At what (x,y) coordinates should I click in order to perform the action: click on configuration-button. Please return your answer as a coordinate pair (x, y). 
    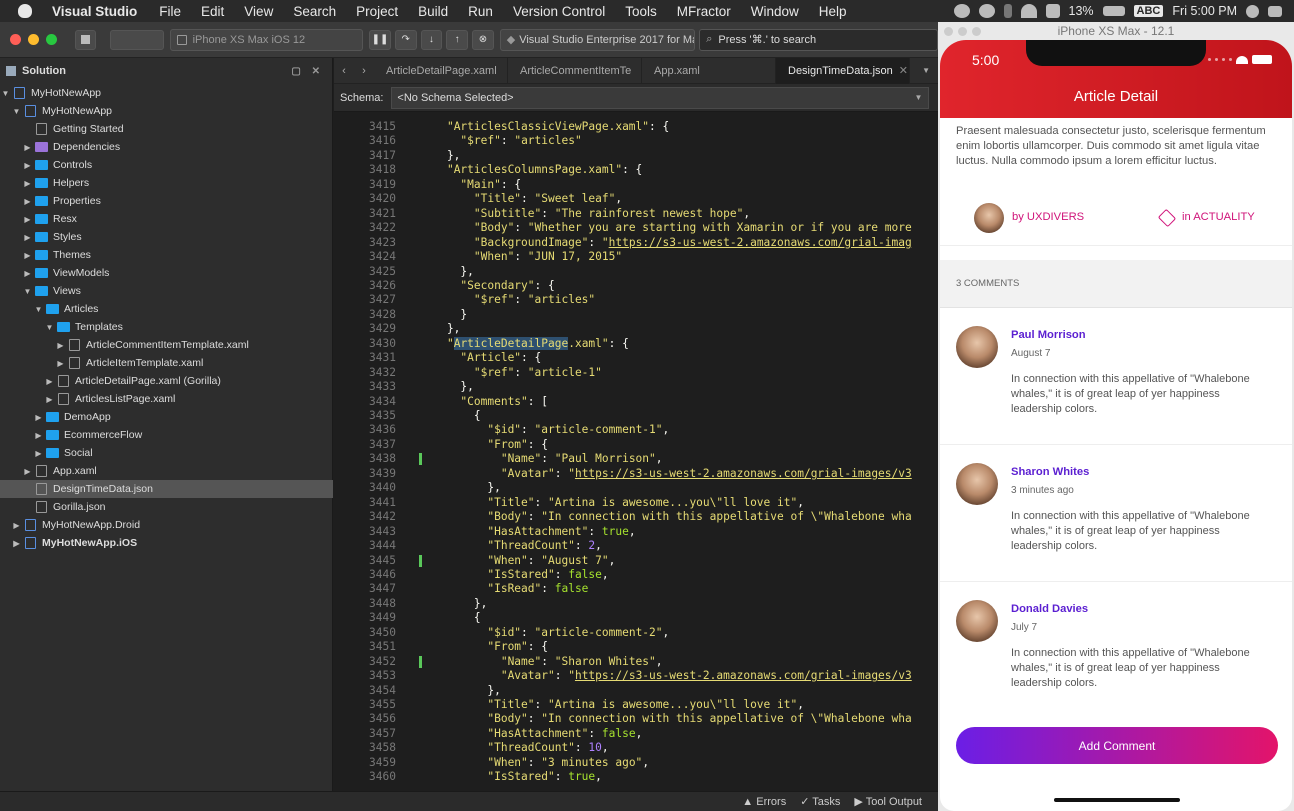
    Looking at the image, I should click on (137, 39).